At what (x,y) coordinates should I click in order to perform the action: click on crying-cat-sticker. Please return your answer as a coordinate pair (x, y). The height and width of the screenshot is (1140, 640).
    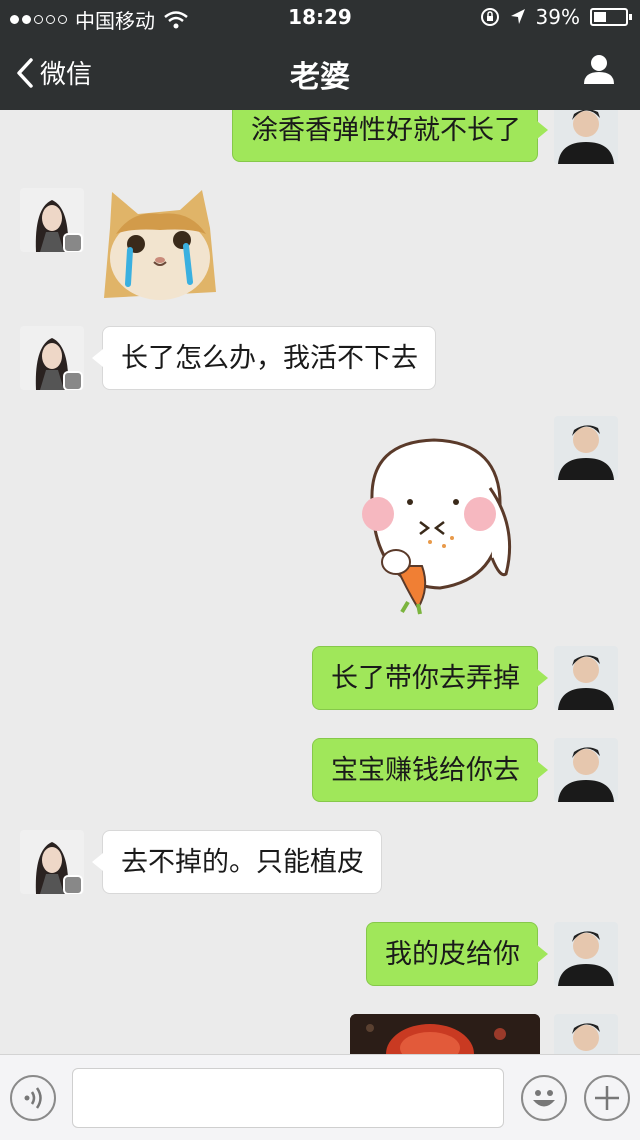
    Looking at the image, I should click on (161, 244).